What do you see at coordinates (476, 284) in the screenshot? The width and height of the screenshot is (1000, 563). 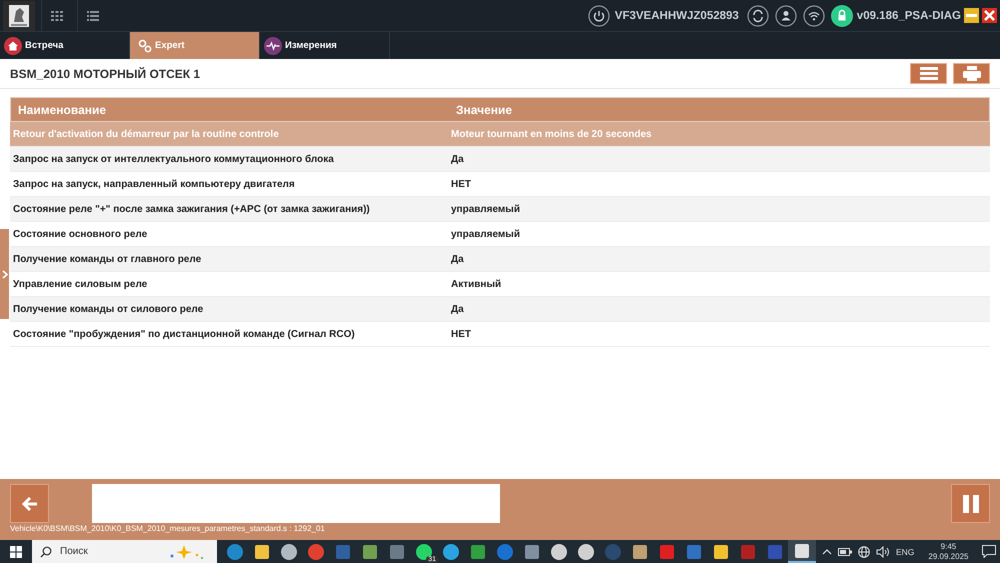 I see `table-cell-text: Активный` at bounding box center [476, 284].